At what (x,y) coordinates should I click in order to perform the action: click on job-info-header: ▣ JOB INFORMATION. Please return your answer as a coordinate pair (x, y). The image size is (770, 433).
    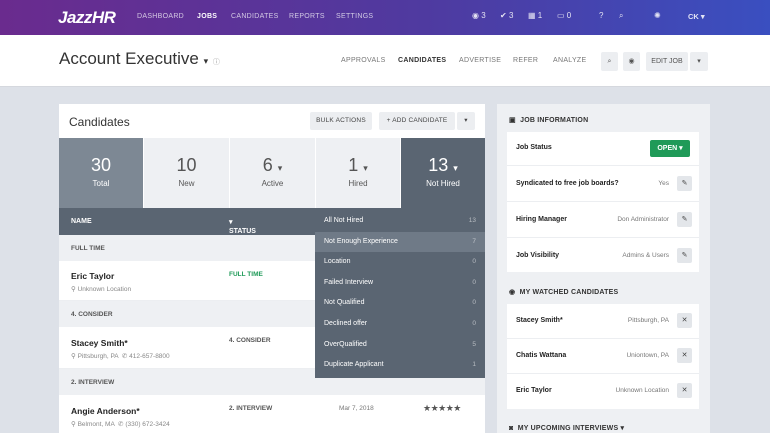
    Looking at the image, I should click on (548, 120).